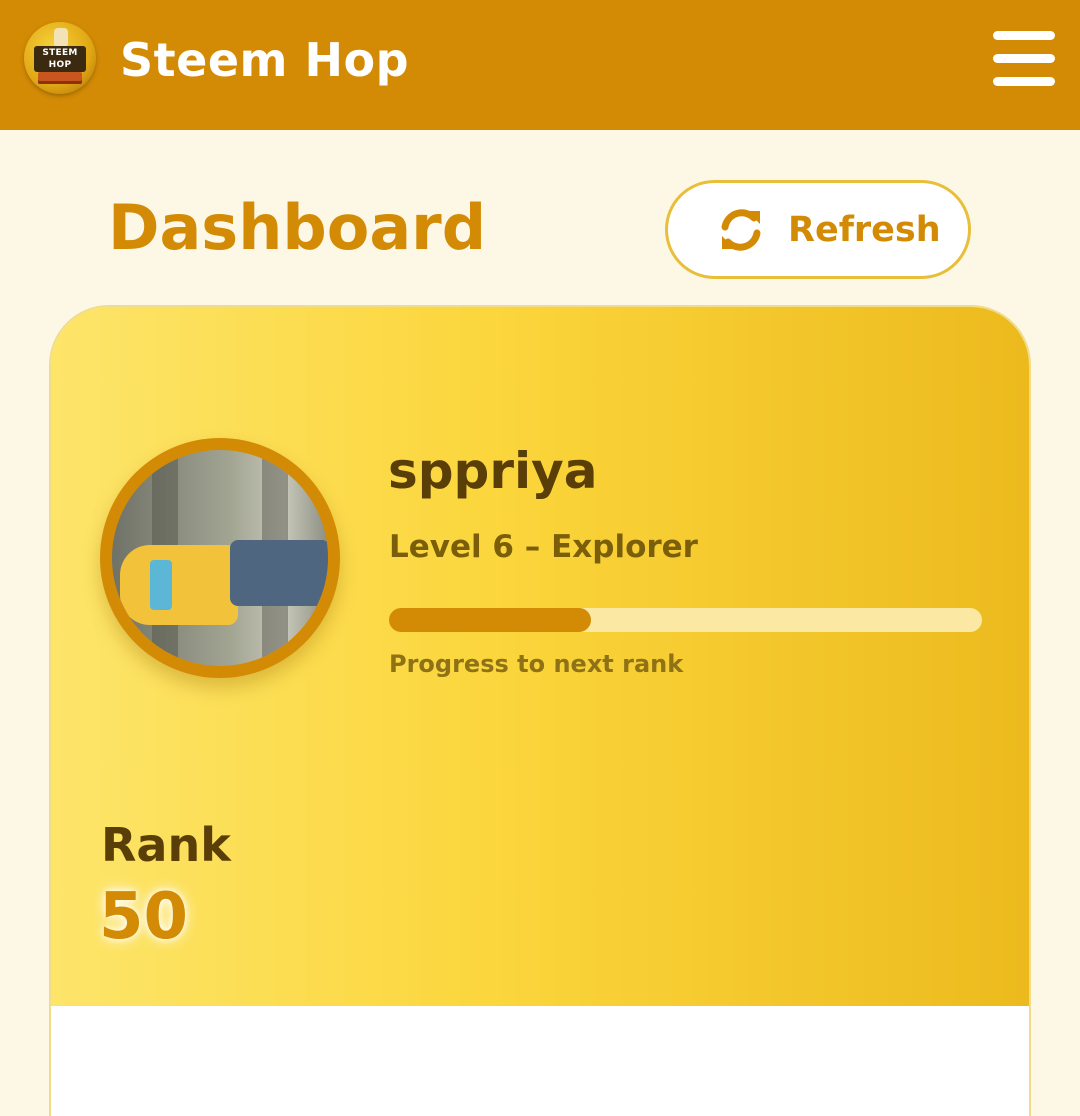  I want to click on rank-progress-fill, so click(490, 620).